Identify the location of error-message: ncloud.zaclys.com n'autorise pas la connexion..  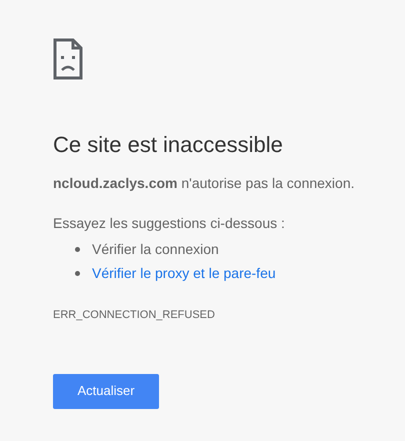
(203, 183).